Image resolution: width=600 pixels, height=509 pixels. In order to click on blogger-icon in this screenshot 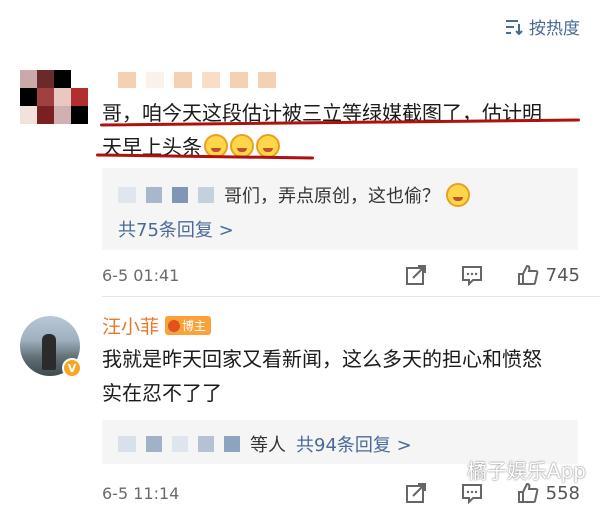, I will do `click(174, 325)`.